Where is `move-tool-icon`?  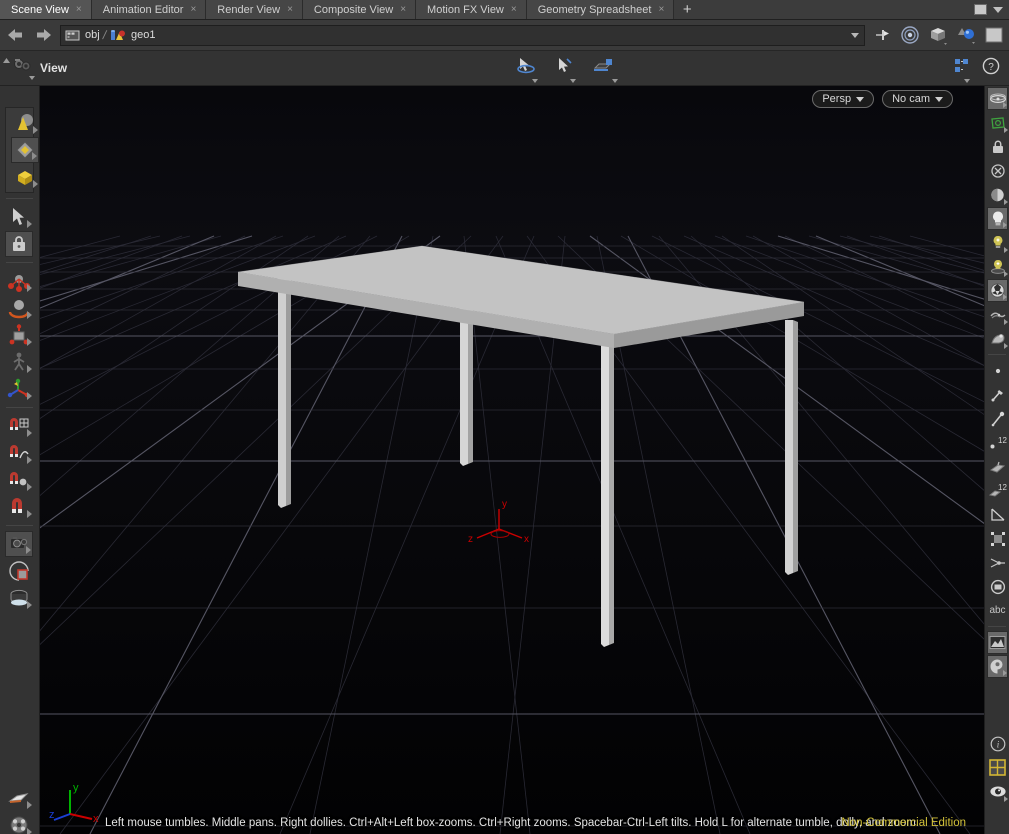
move-tool-icon is located at coordinates (19, 281).